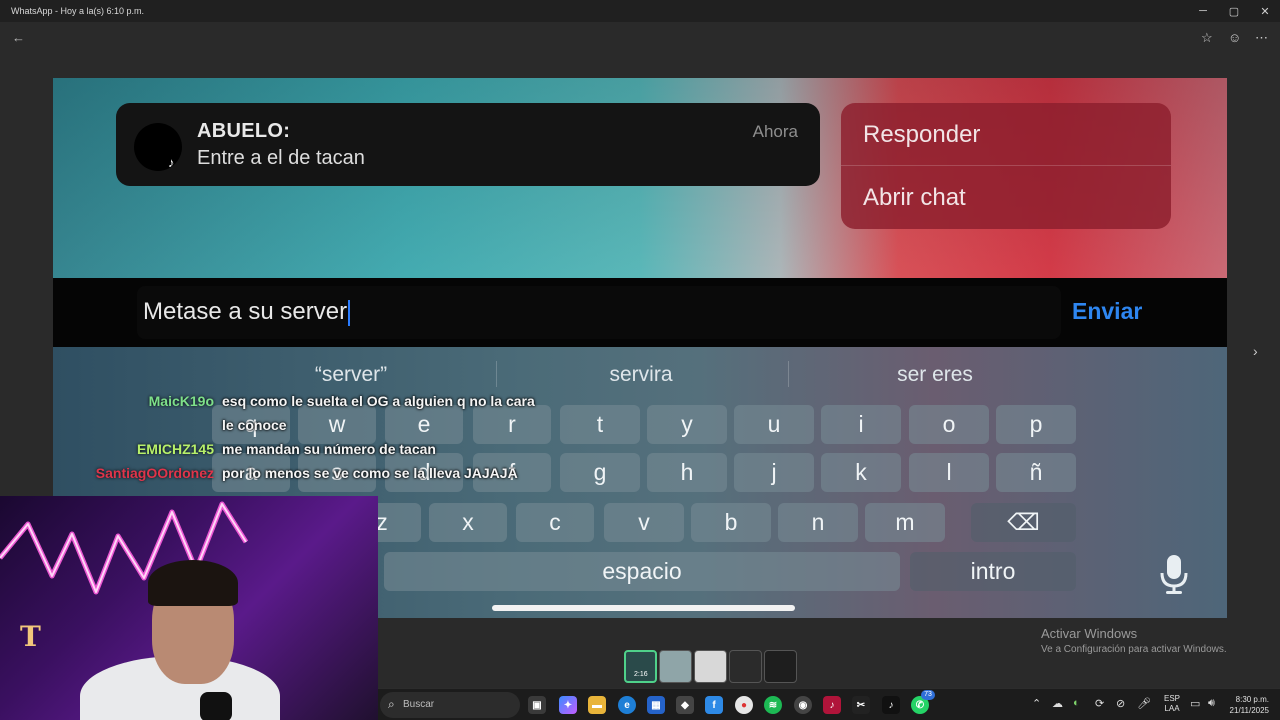 This screenshot has height=720, width=1280. What do you see at coordinates (450, 705) in the screenshot?
I see `taskbar-search: ⌕ Buscar` at bounding box center [450, 705].